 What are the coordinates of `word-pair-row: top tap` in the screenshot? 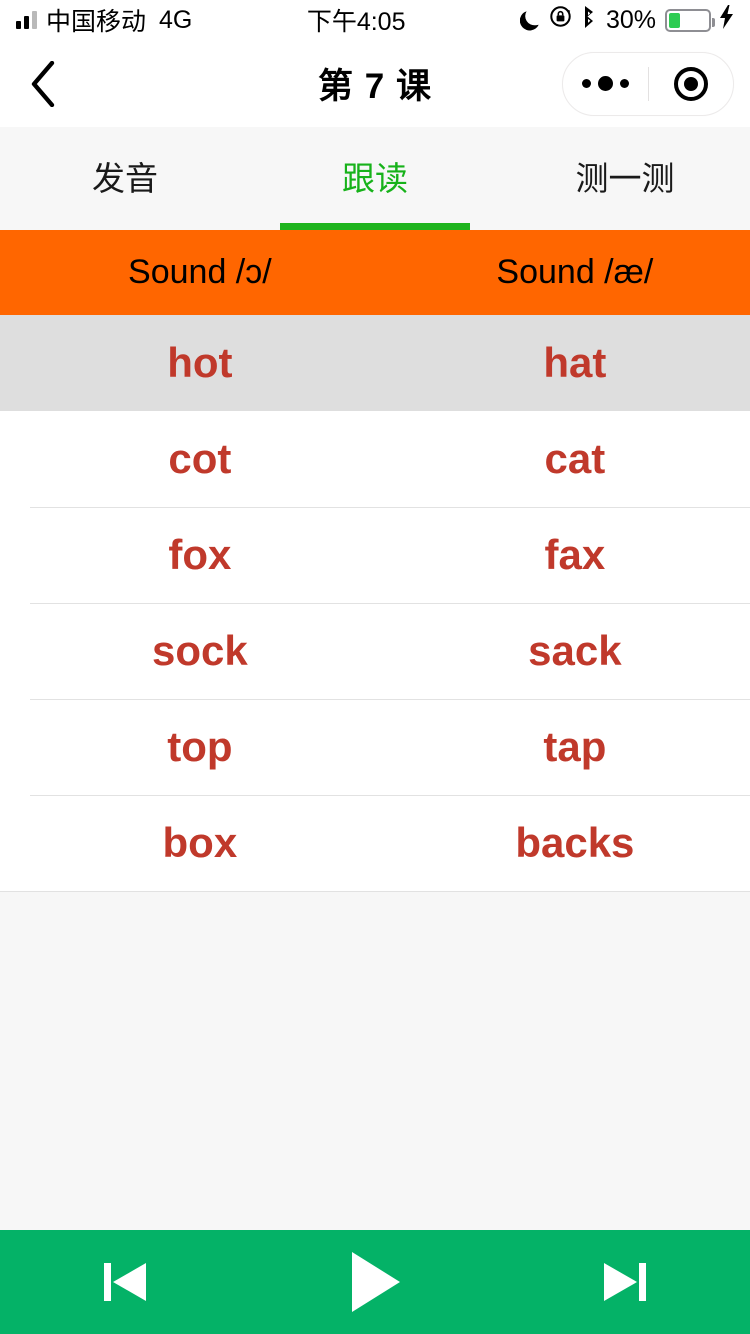 It's located at (375, 747).